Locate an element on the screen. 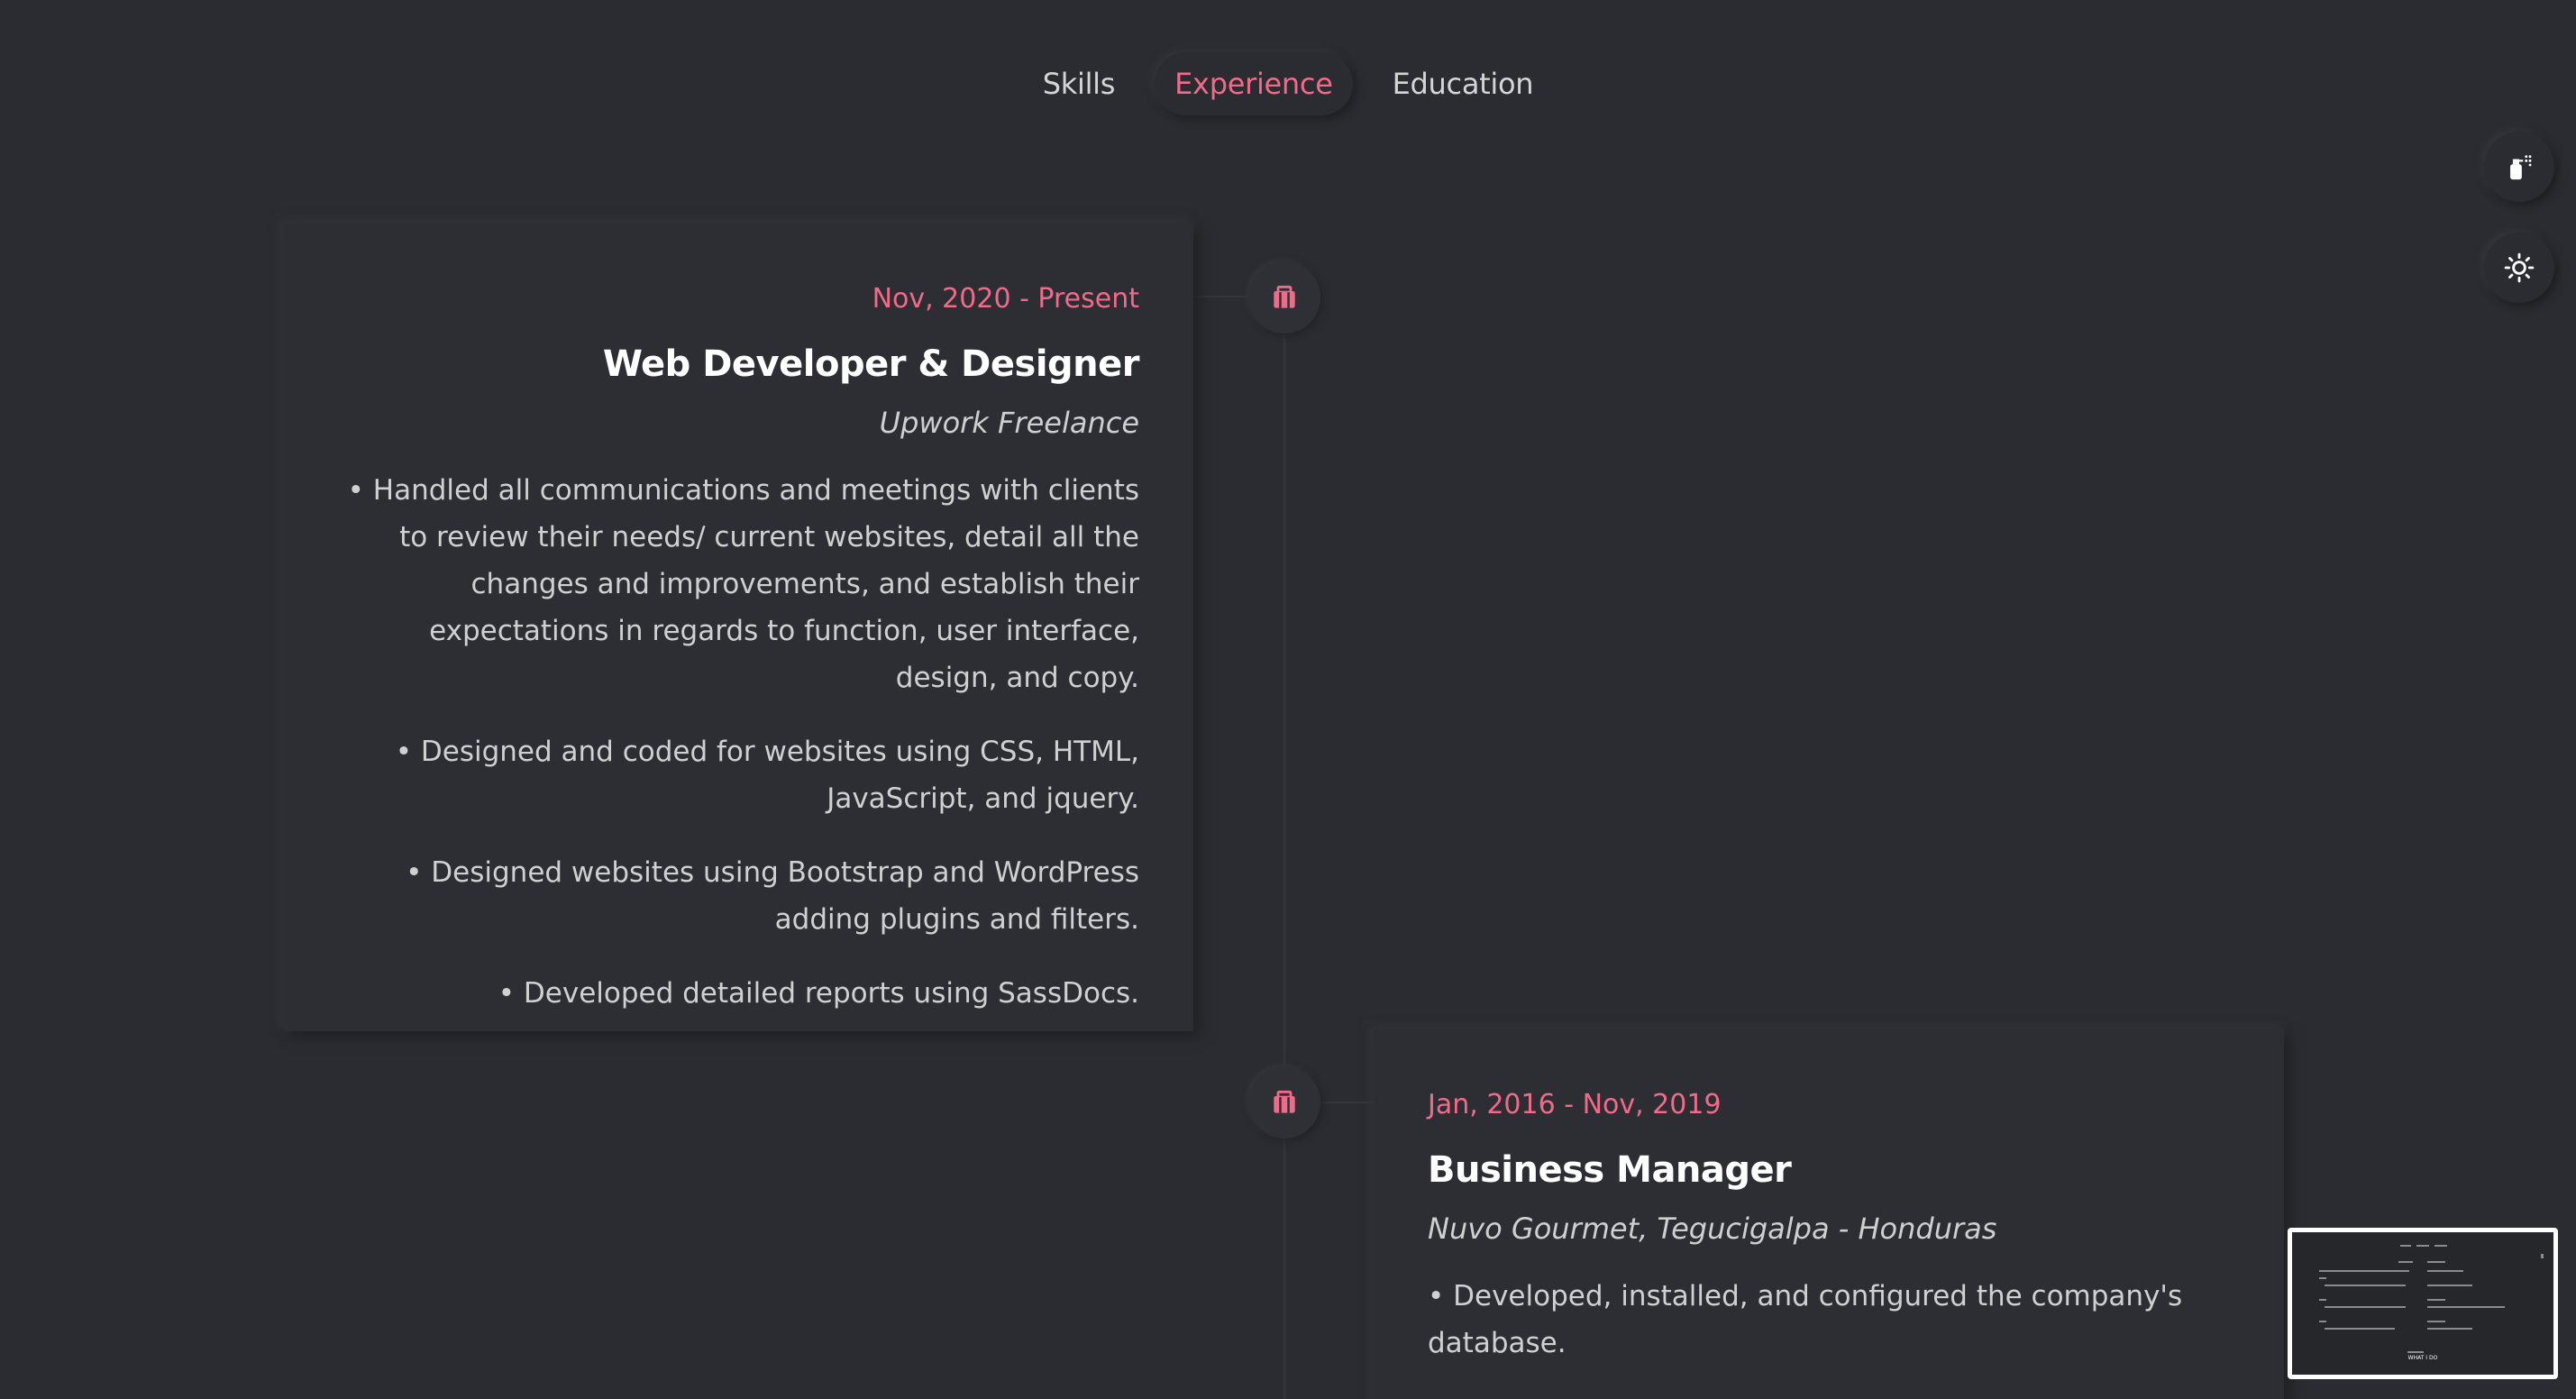  theme-toggle-button is located at coordinates (2519, 268).